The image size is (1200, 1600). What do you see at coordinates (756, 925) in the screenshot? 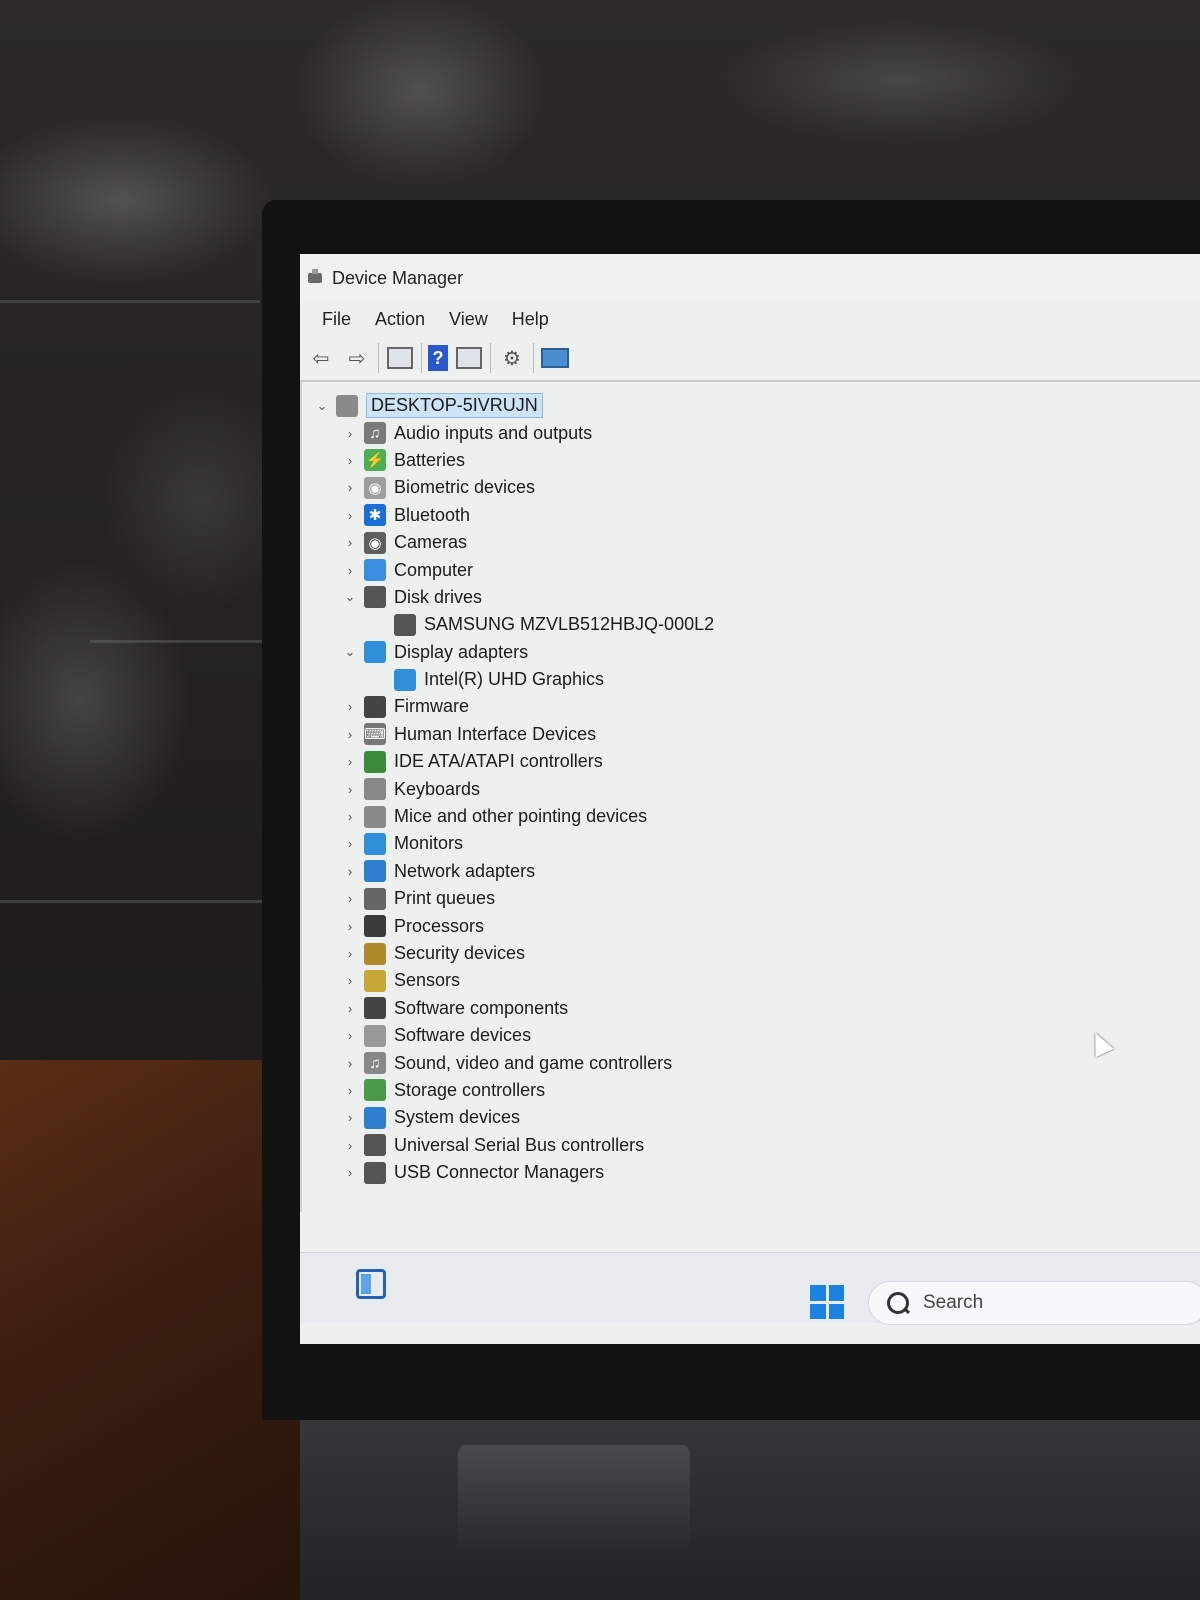
I see `tree-category-item: › Processors` at bounding box center [756, 925].